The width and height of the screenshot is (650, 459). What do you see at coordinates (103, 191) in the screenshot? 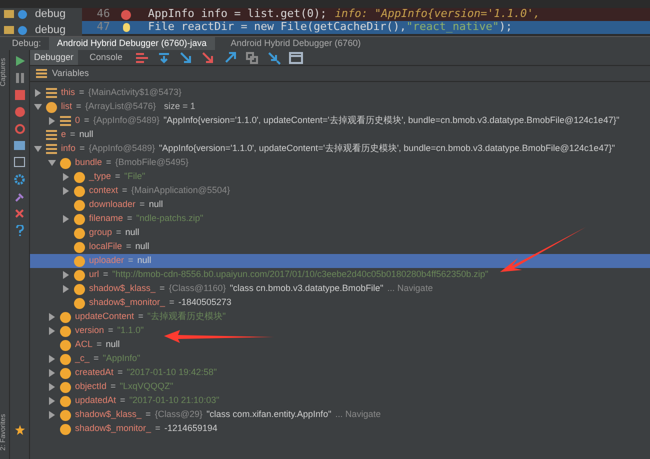
I see `variable-name: context` at bounding box center [103, 191].